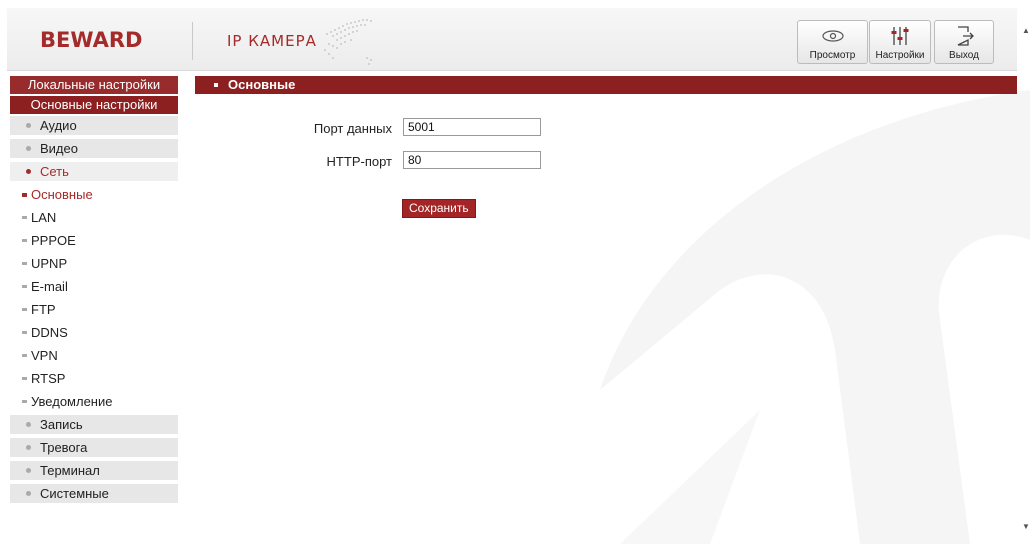 The image size is (1030, 544). What do you see at coordinates (832, 36) in the screenshot?
I see `eye-icon` at bounding box center [832, 36].